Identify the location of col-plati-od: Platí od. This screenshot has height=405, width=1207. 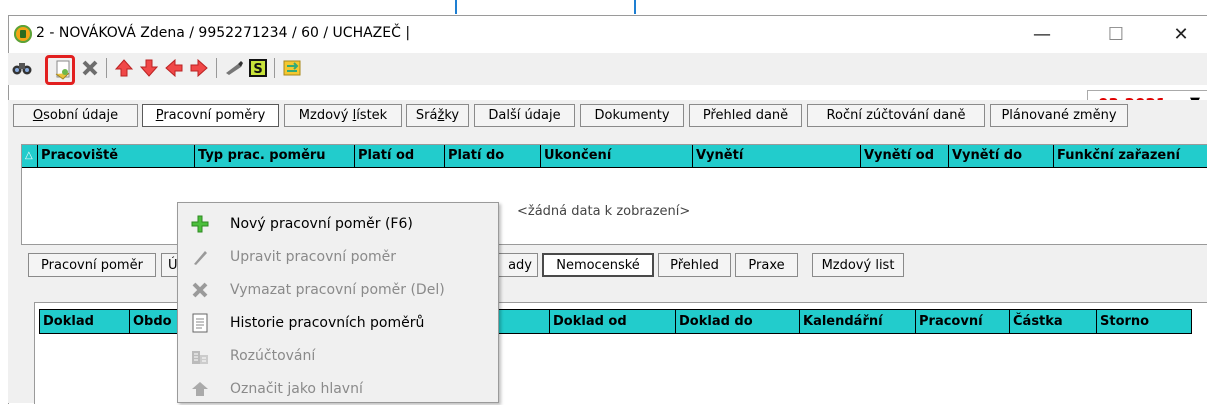
(399, 156).